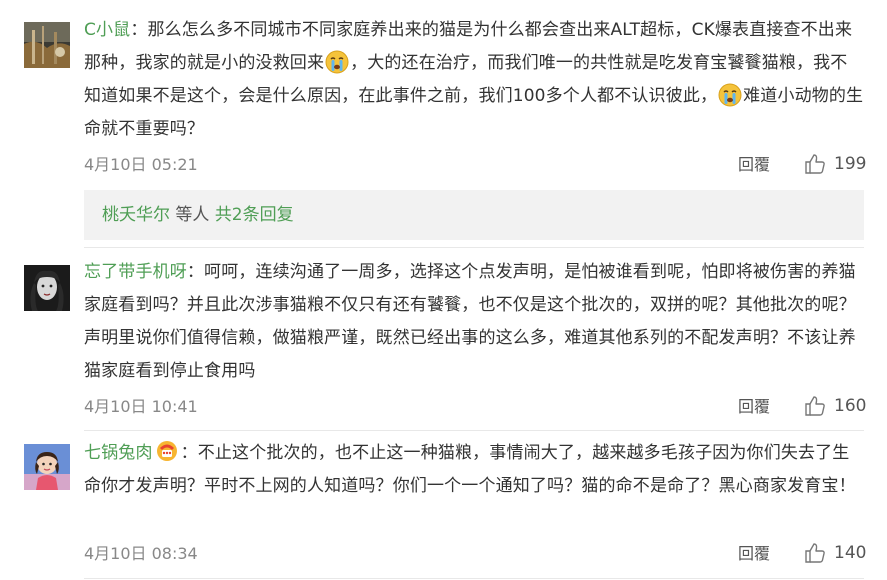 The height and width of the screenshot is (580, 887). I want to click on fan-badge-icon, so click(167, 451).